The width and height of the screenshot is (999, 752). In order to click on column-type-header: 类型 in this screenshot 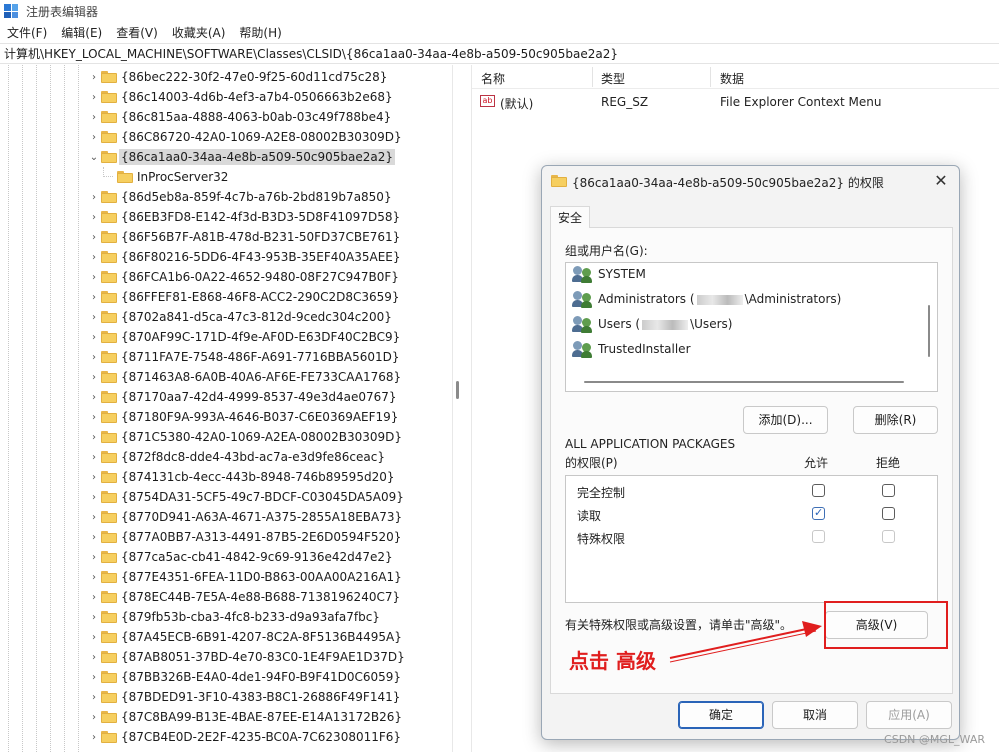, I will do `click(613, 78)`.